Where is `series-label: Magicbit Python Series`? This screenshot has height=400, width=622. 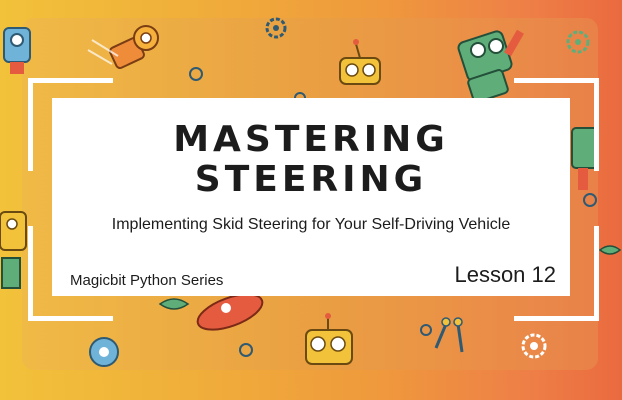 series-label: Magicbit Python Series is located at coordinates (147, 280).